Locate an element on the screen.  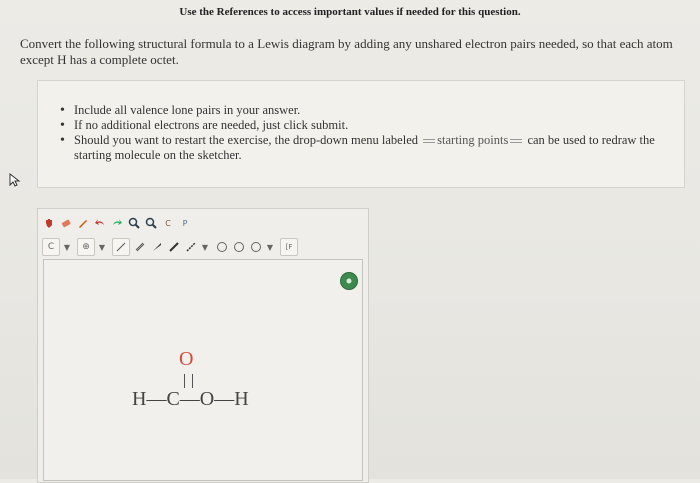
atom-oxygen-top: O is located at coordinates (186, 359).